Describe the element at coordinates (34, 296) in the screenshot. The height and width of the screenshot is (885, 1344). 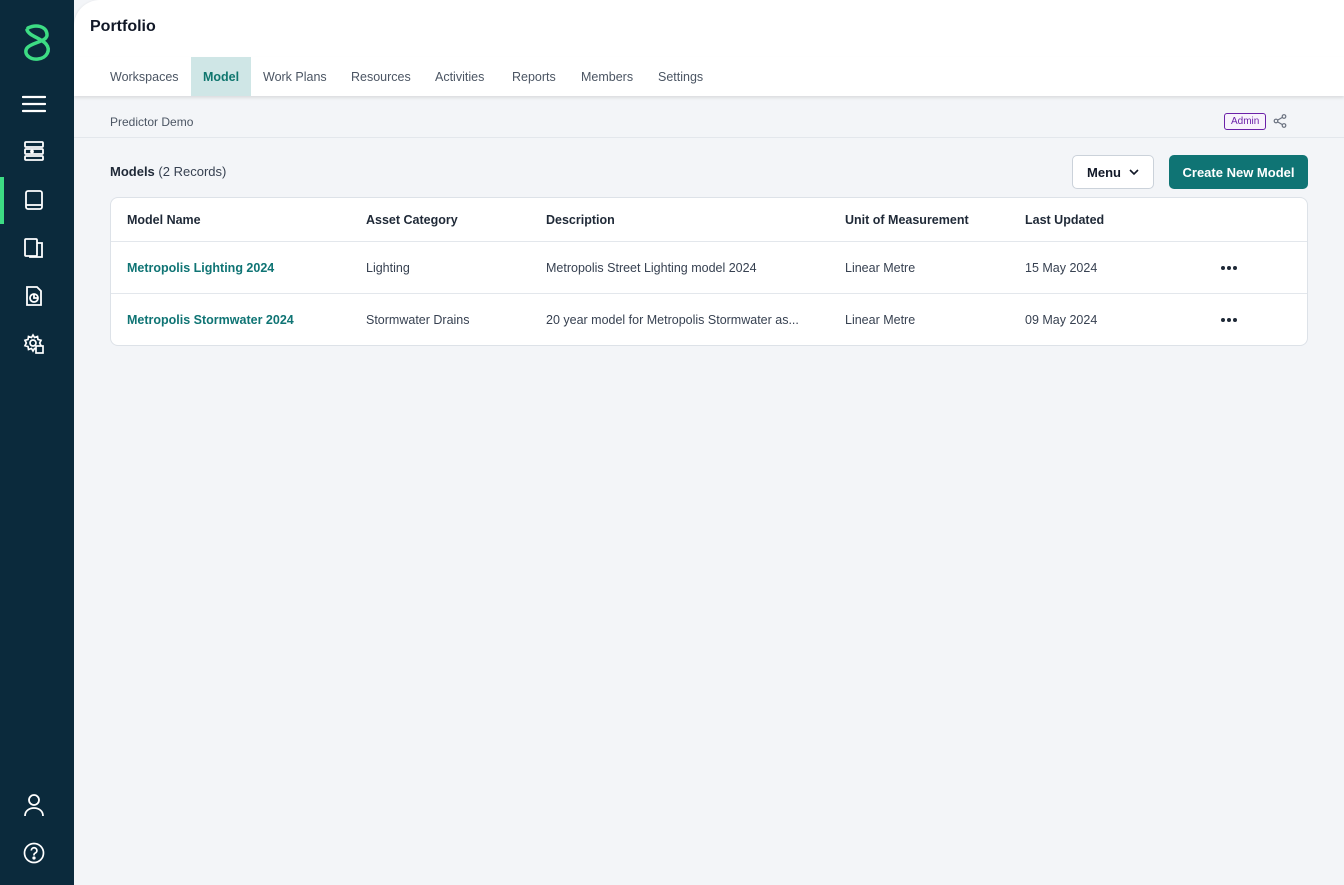
I see `report-icon` at that location.